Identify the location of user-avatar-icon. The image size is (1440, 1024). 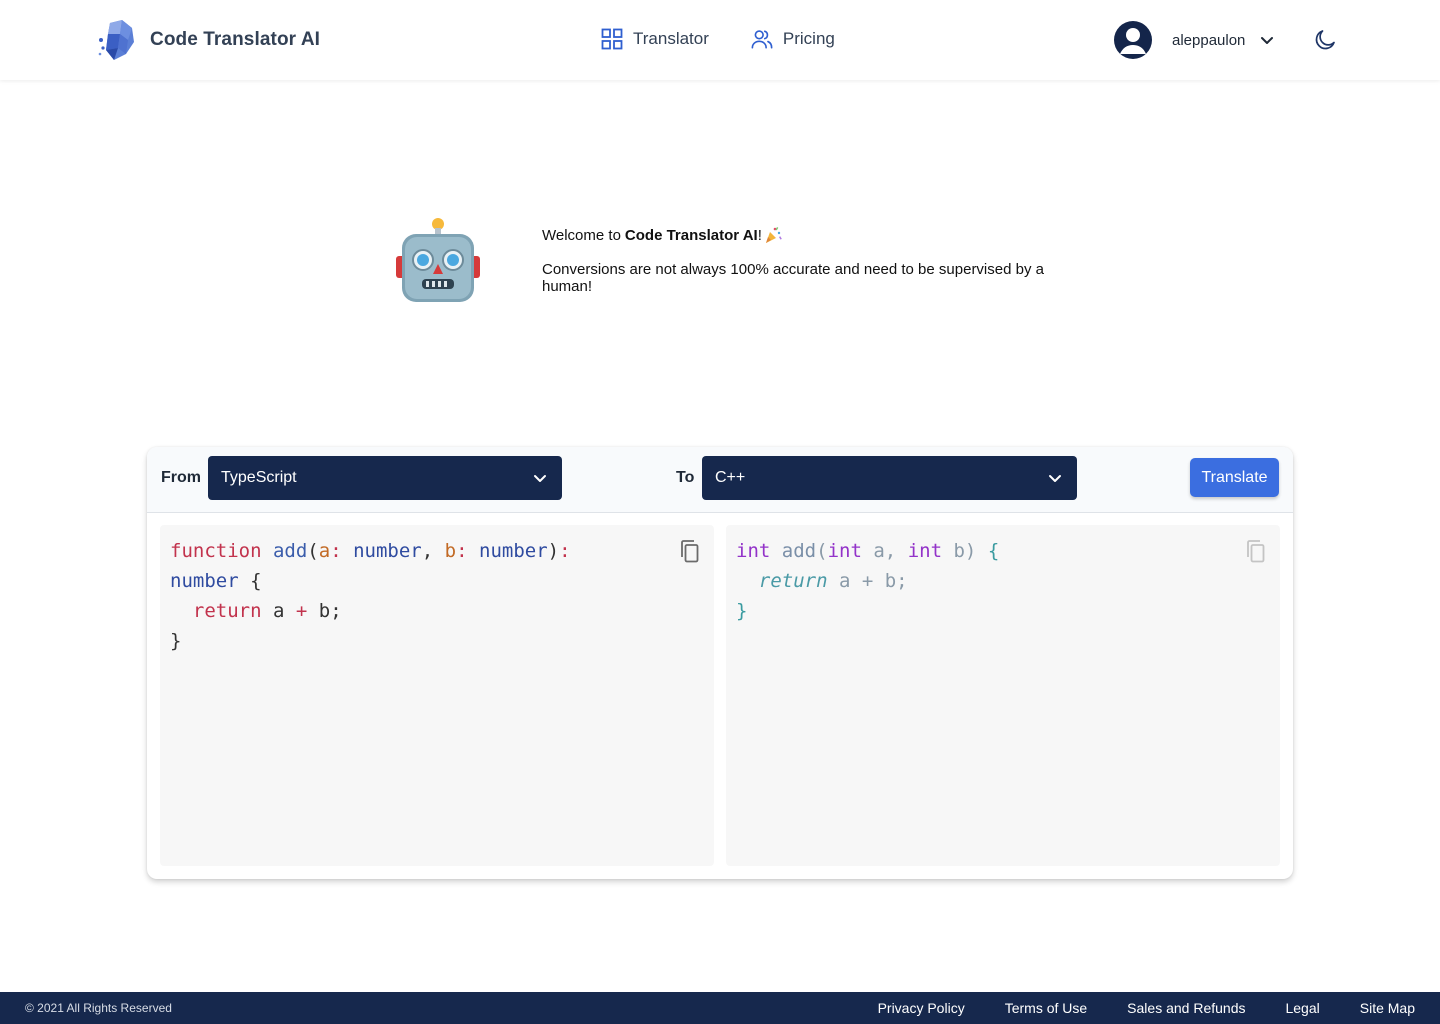
(1133, 41).